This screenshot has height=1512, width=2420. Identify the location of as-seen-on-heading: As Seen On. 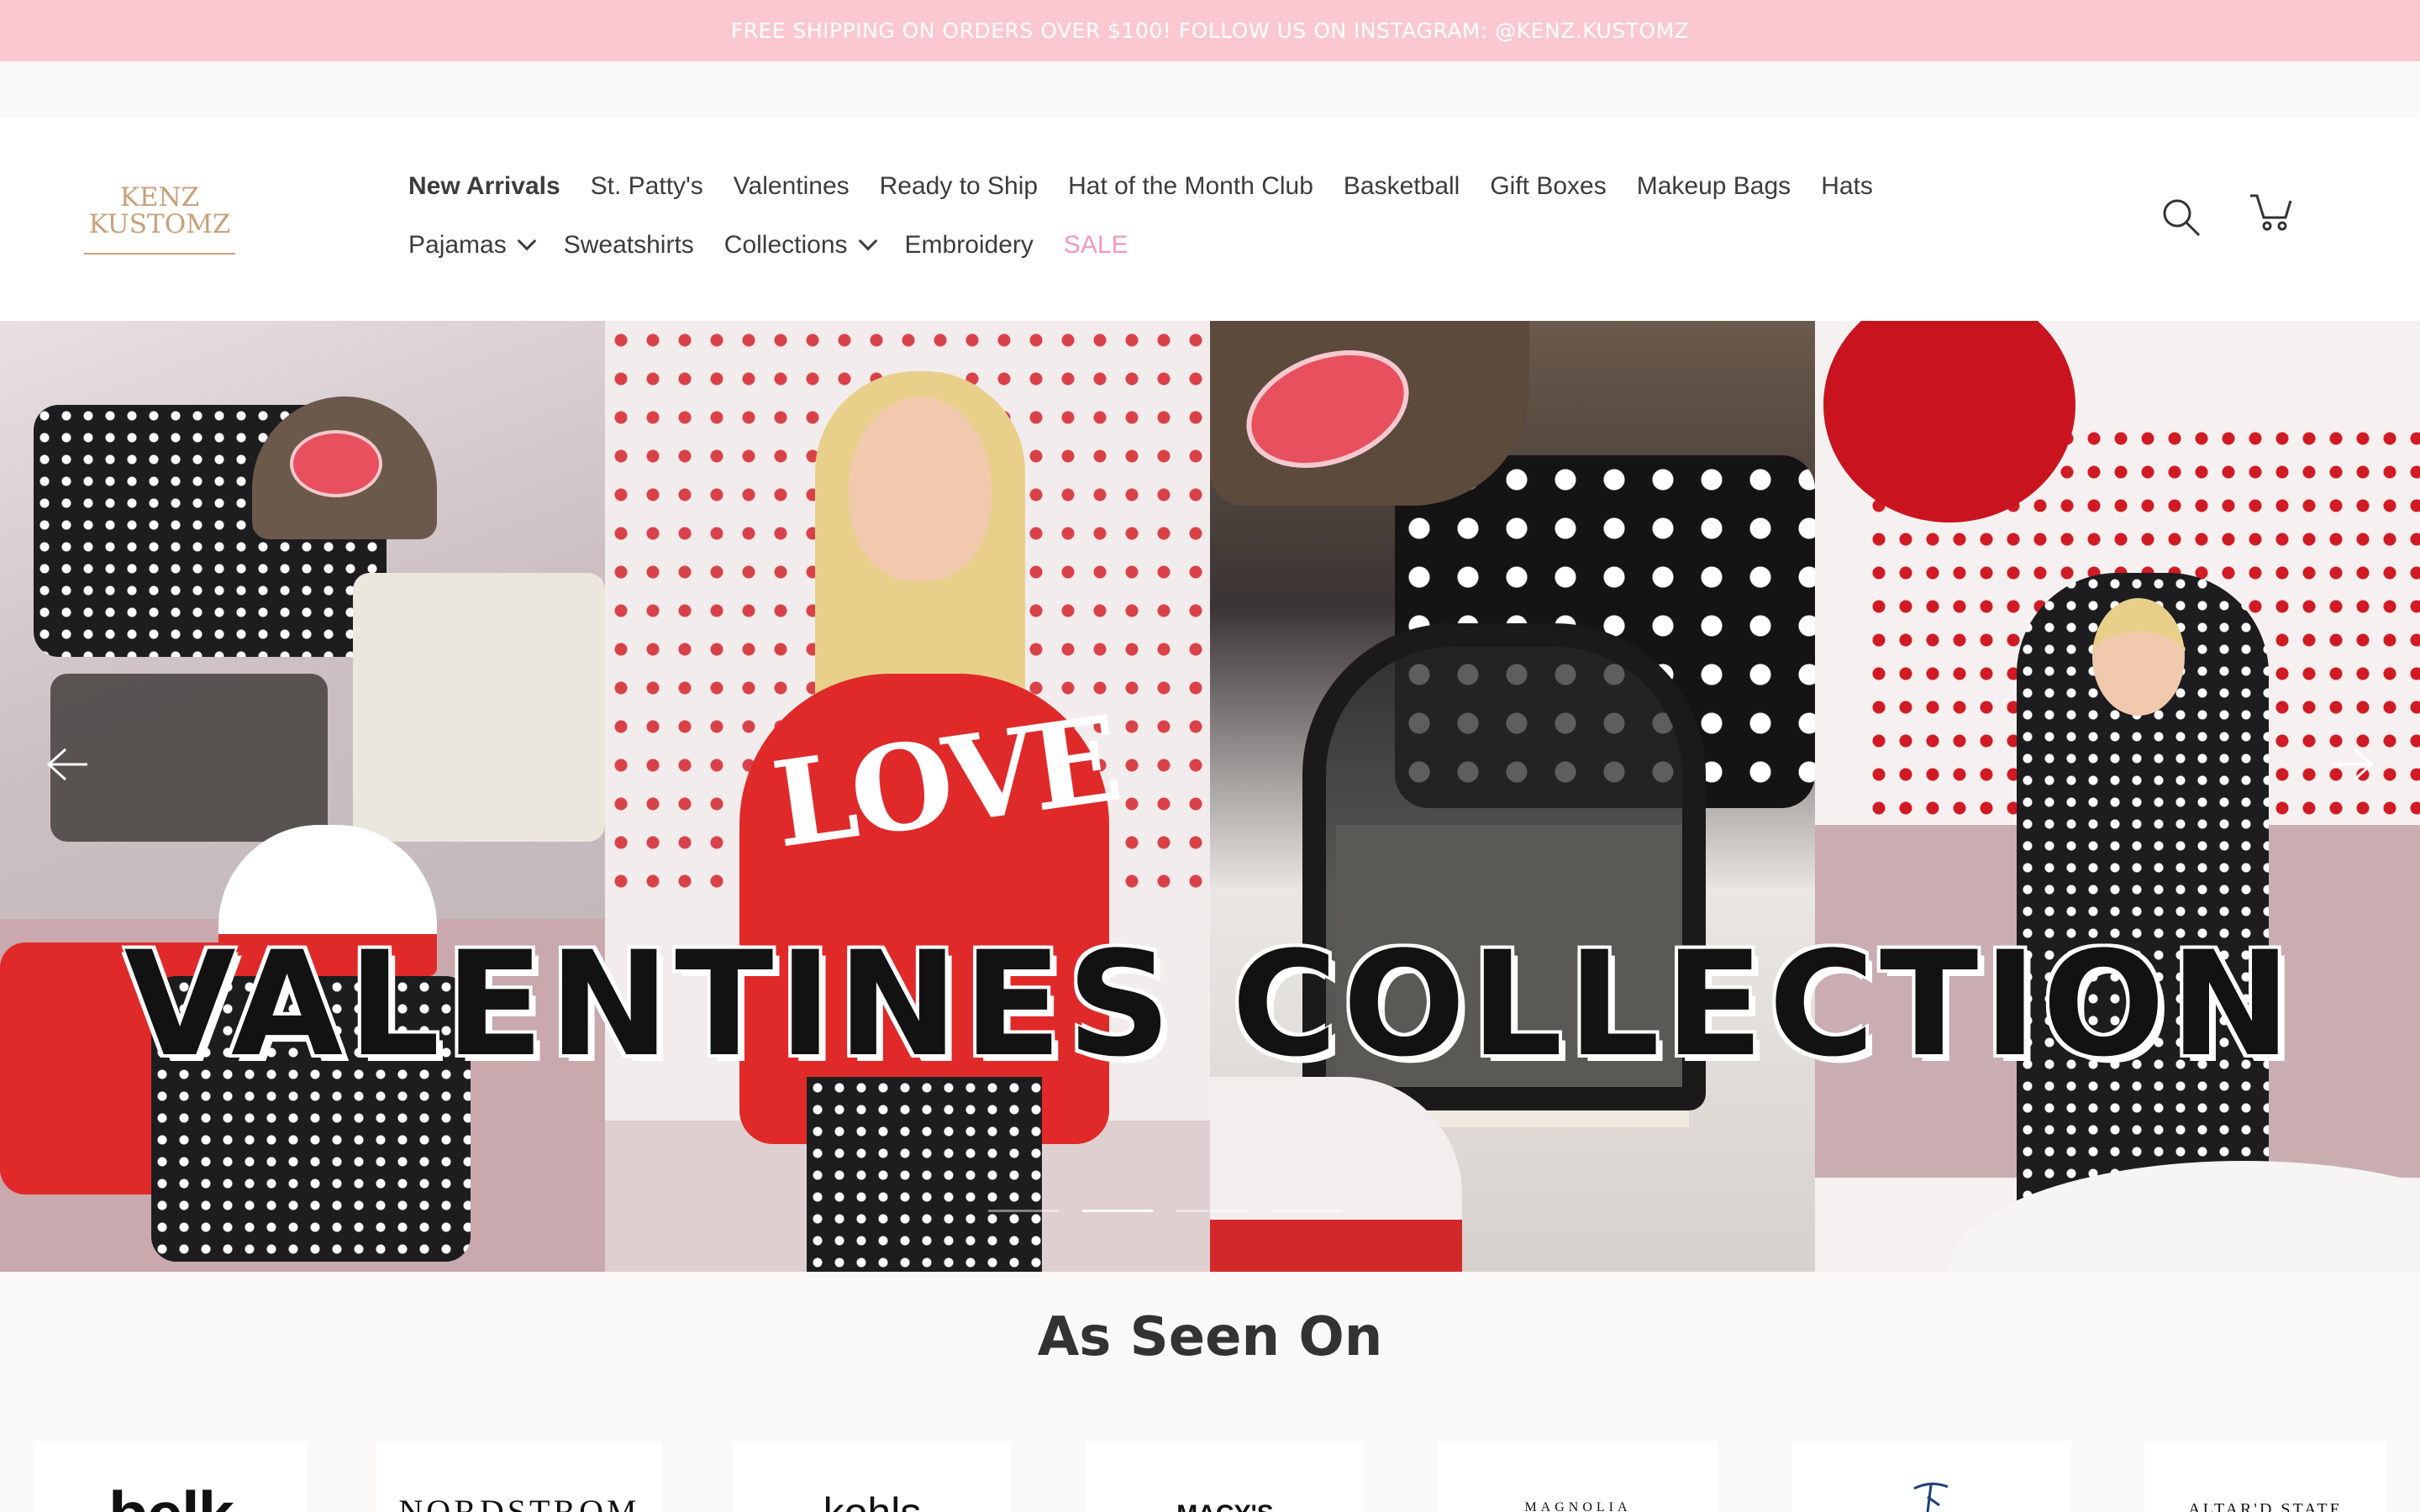
(1210, 1337).